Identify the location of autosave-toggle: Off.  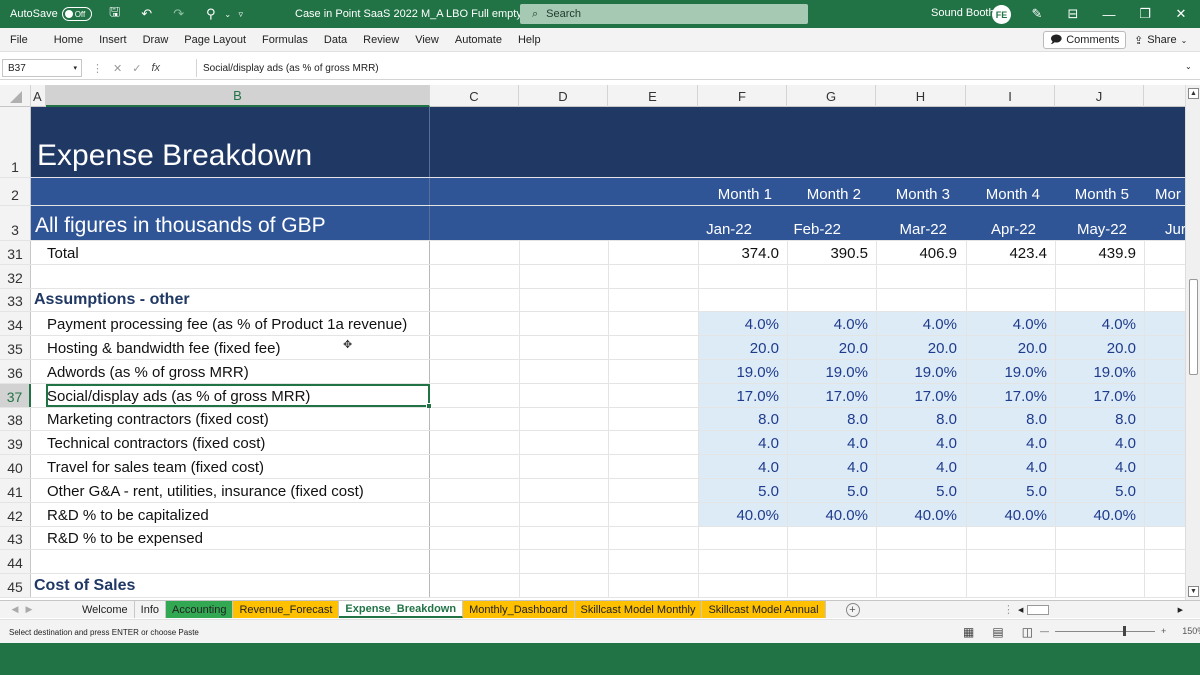
(76, 14).